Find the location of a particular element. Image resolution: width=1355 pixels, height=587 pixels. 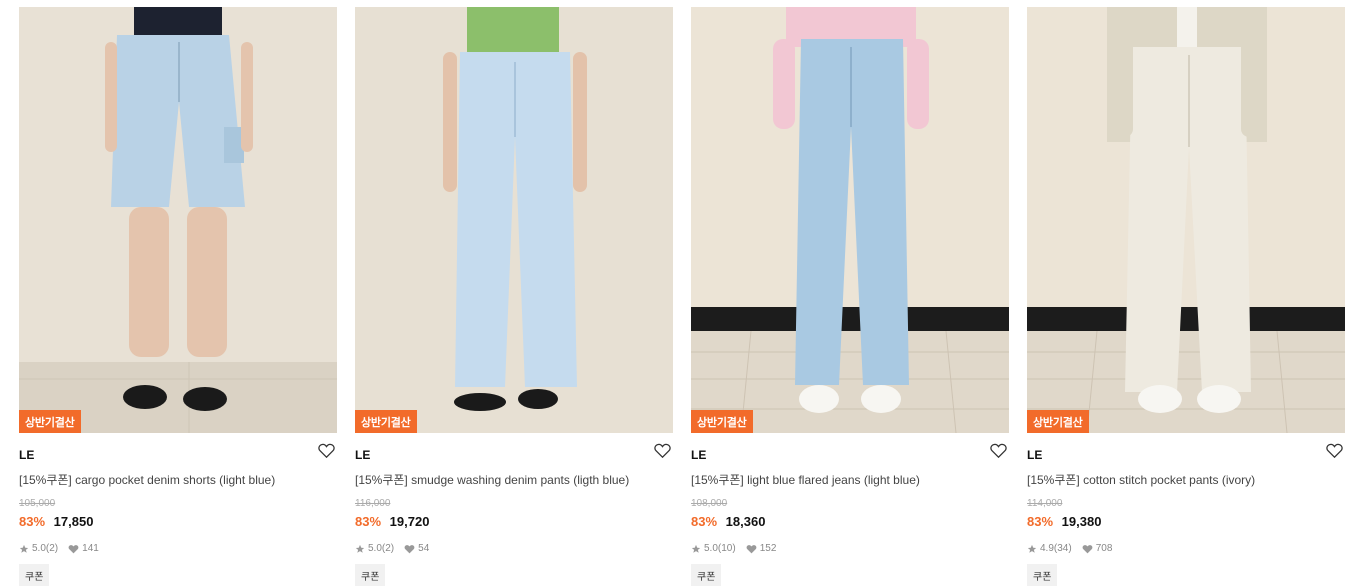

original-price: 105,000 is located at coordinates (37, 503).